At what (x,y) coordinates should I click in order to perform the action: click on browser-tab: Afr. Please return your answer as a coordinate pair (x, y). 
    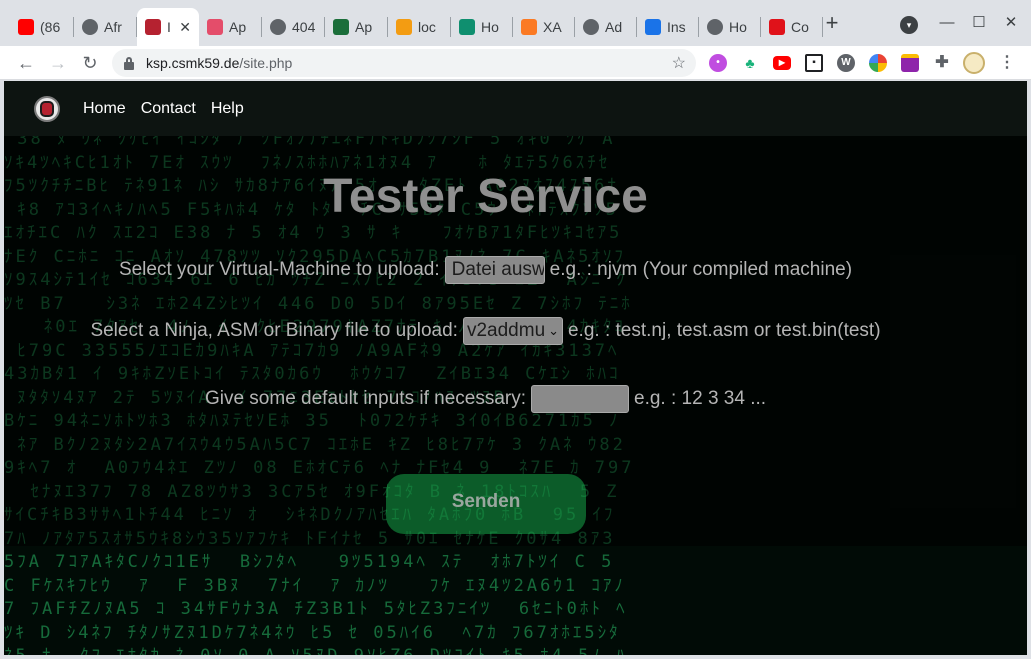
    Looking at the image, I should click on (105, 27).